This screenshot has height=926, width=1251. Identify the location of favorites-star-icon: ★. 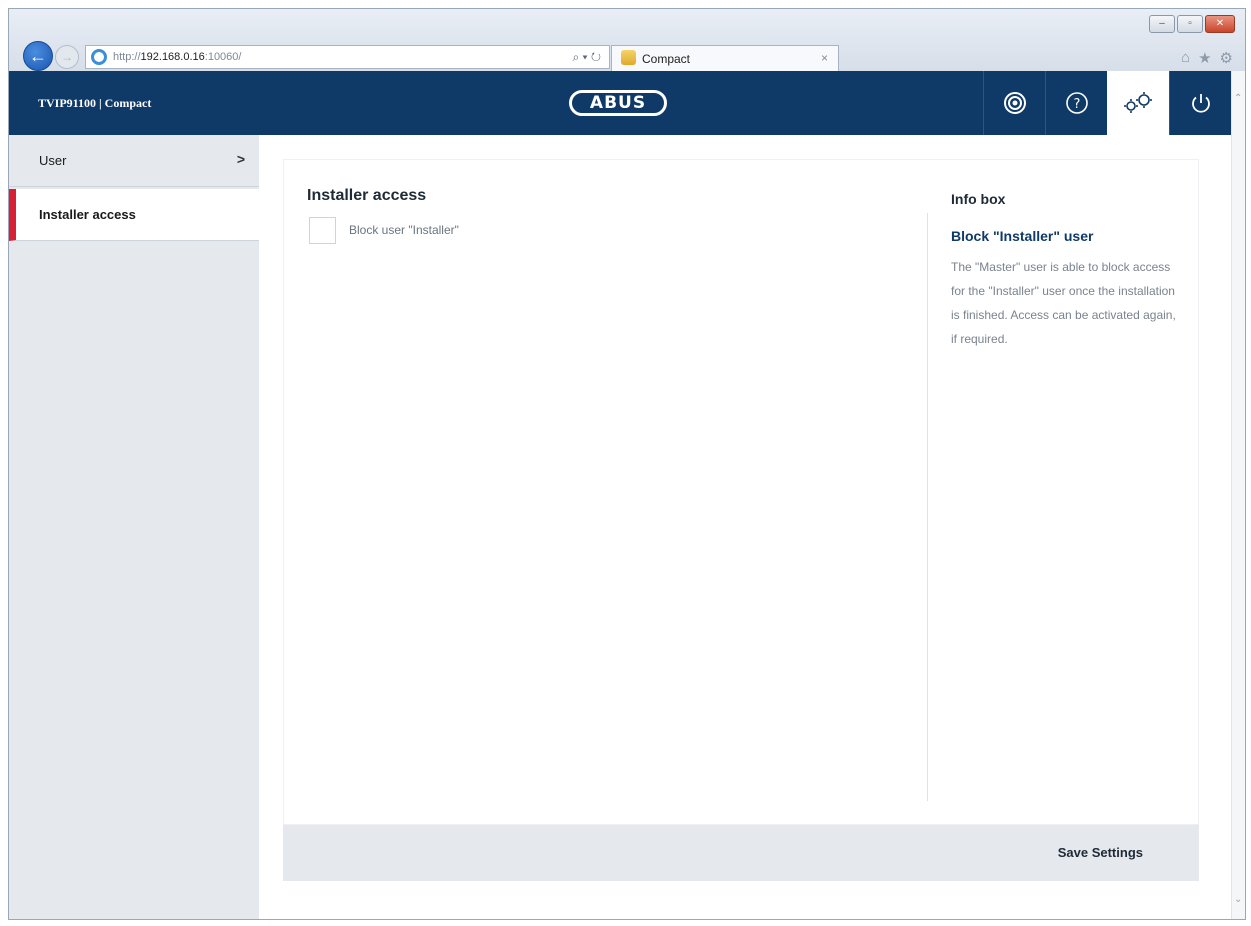
(1204, 58).